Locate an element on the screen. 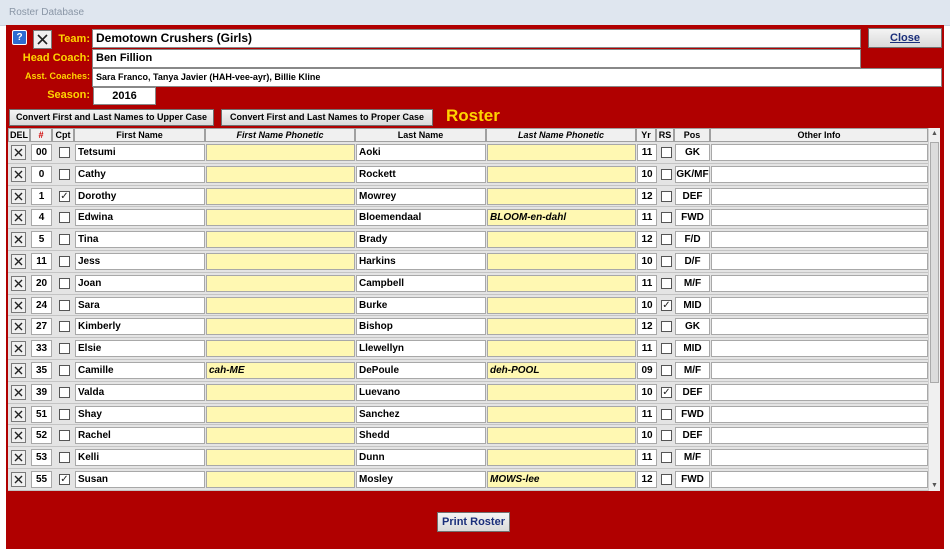 This screenshot has width=950, height=554. position-cell: M/F is located at coordinates (692, 370).